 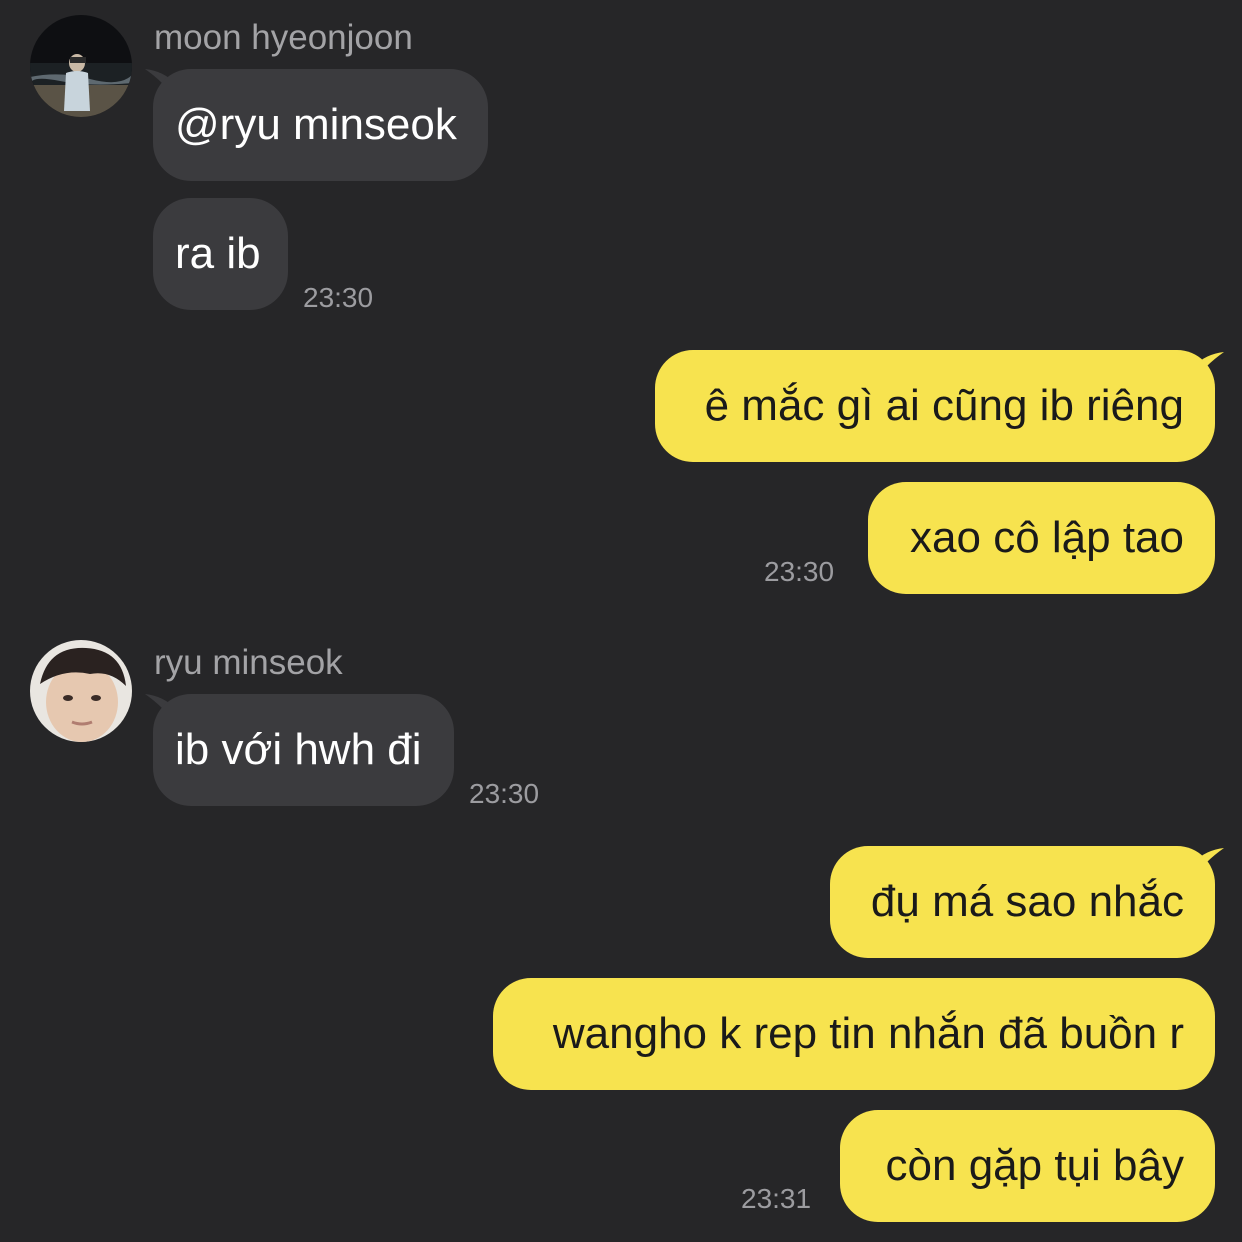 I want to click on message-text: @ryu minseok, so click(x=316, y=124).